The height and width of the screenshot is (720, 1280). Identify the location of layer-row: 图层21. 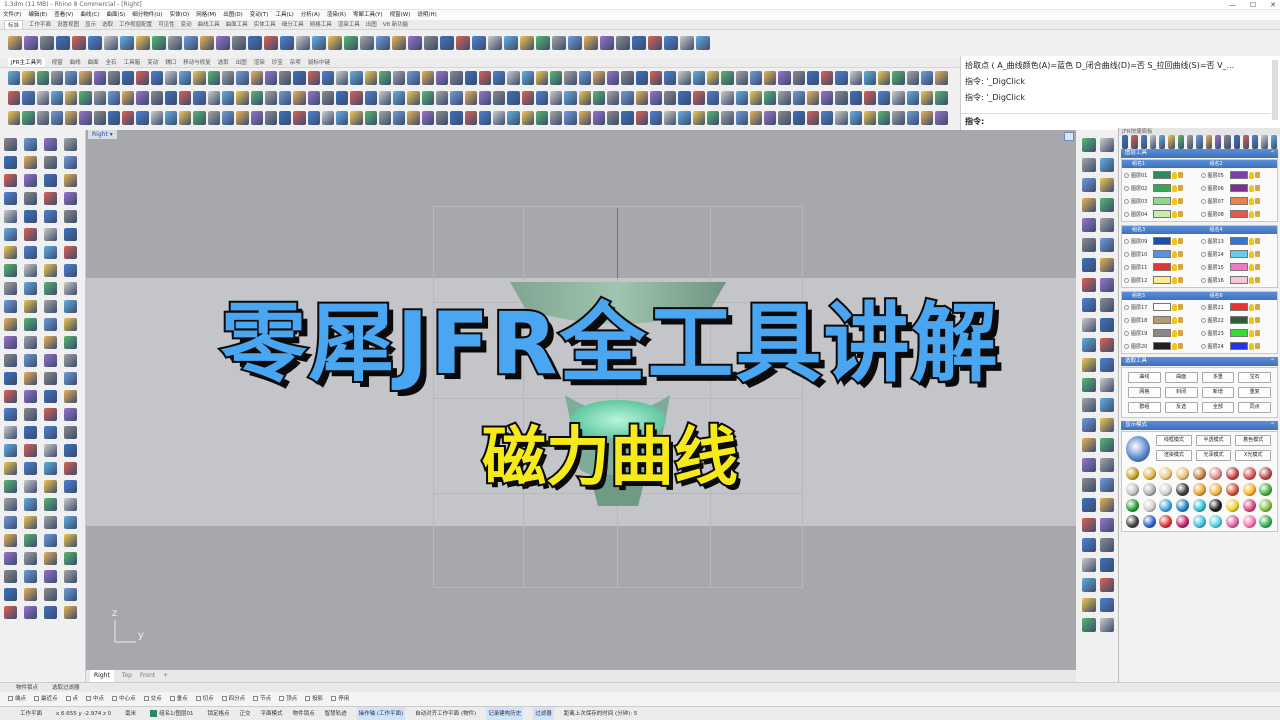
(1238, 307).